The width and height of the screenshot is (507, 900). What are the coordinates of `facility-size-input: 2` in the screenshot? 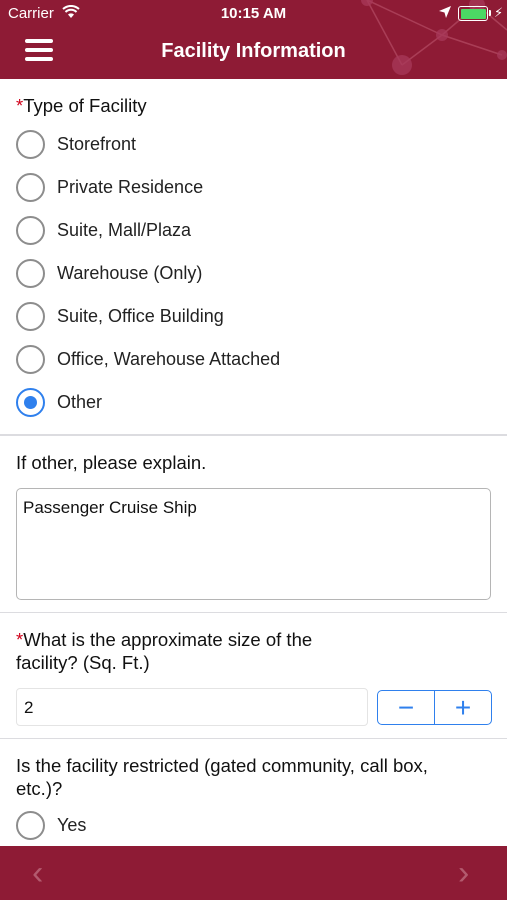 It's located at (192, 707).